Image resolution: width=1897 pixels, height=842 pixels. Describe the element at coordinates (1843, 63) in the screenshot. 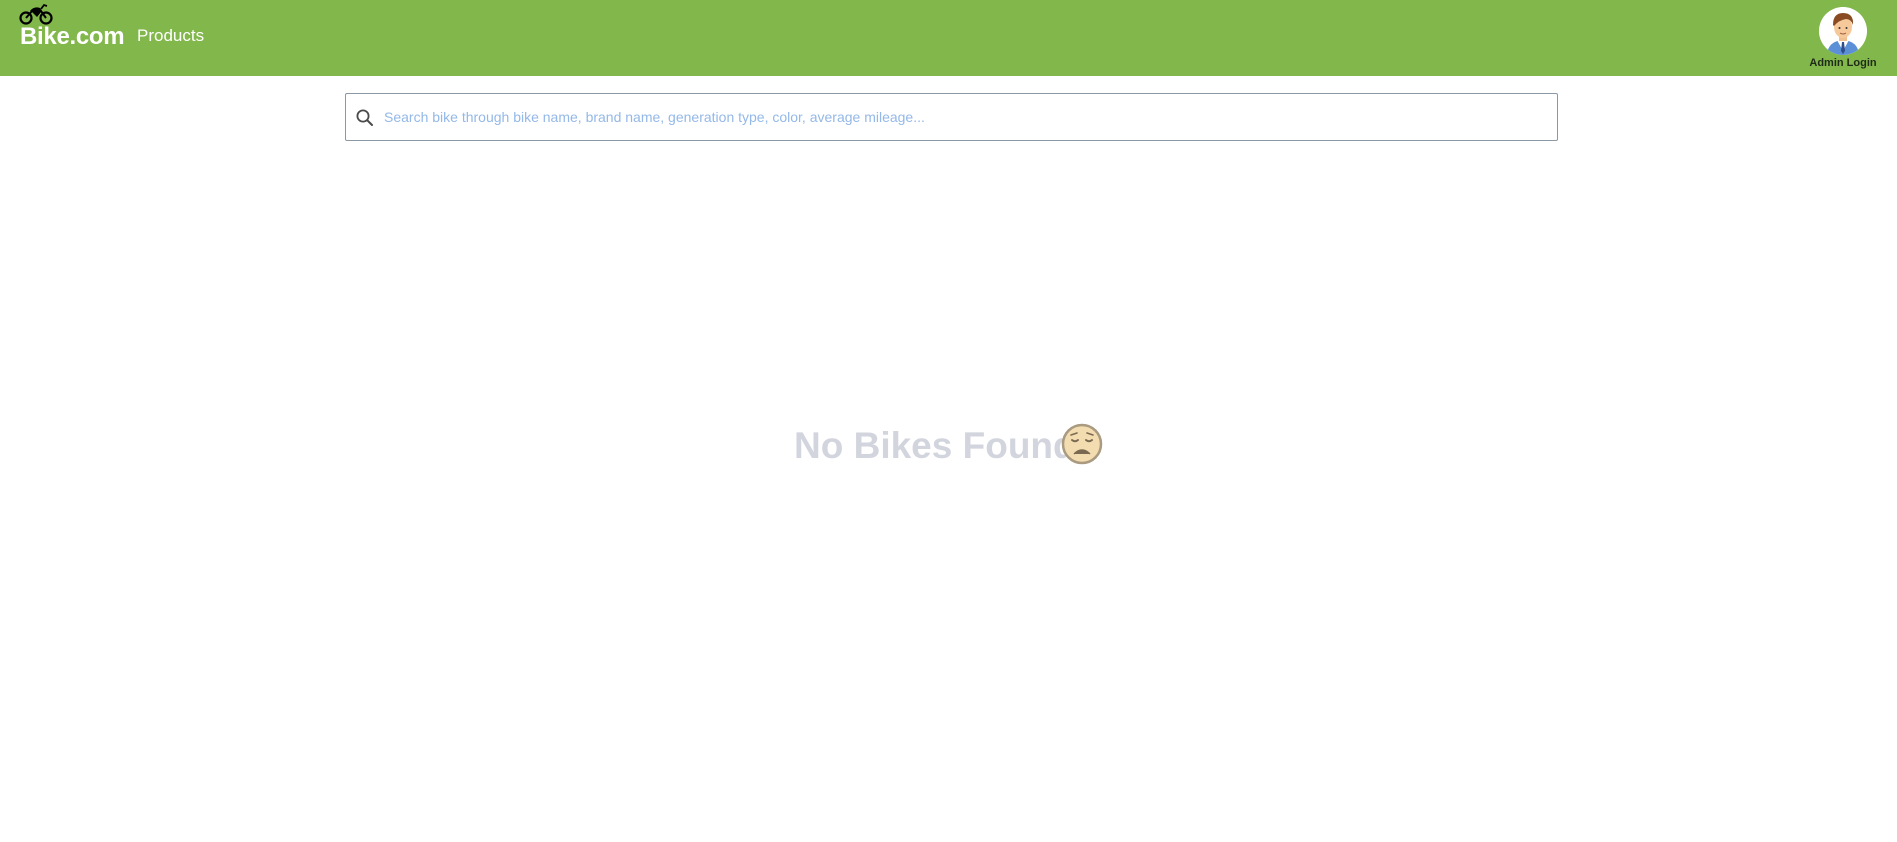

I see `admin-login-label: Admin Login` at that location.